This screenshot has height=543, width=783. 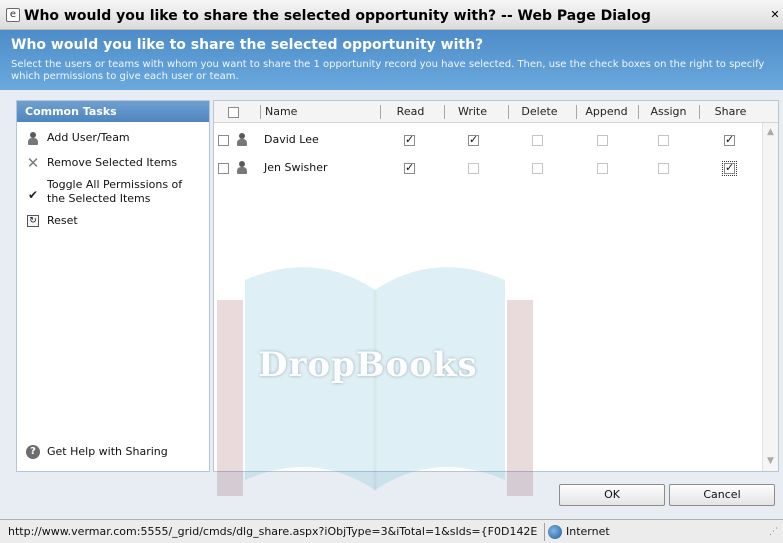 I want to click on add-user-team-link: Add User/Team, so click(x=77, y=138).